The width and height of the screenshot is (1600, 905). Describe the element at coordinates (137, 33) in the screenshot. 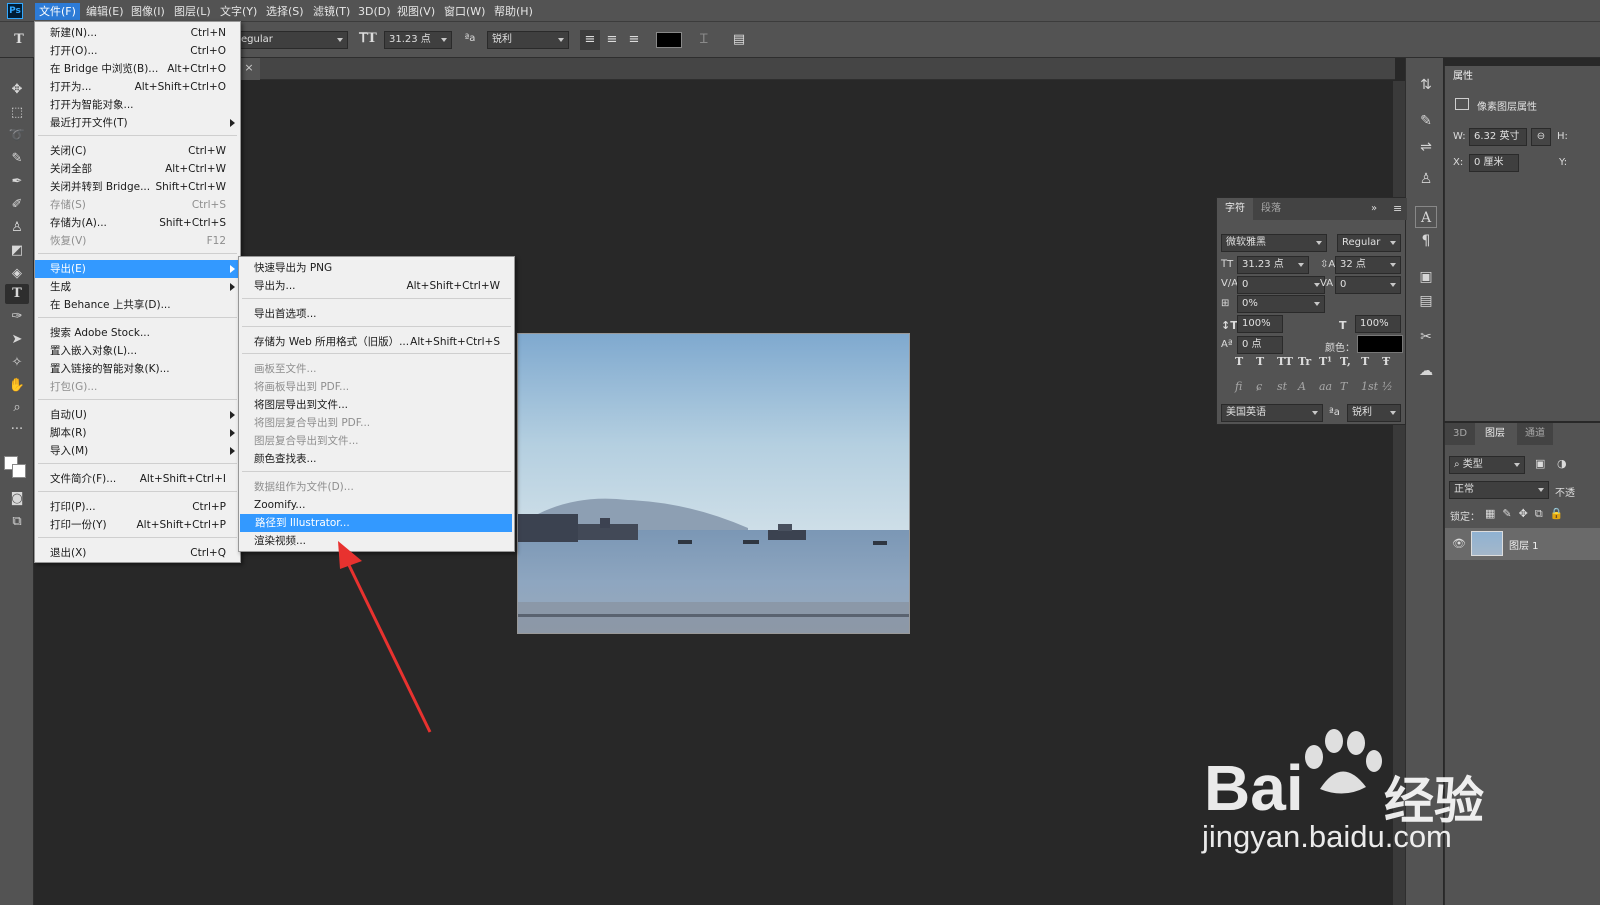

I see `file-menu-item: 新建(N)... Ctrl+N` at that location.